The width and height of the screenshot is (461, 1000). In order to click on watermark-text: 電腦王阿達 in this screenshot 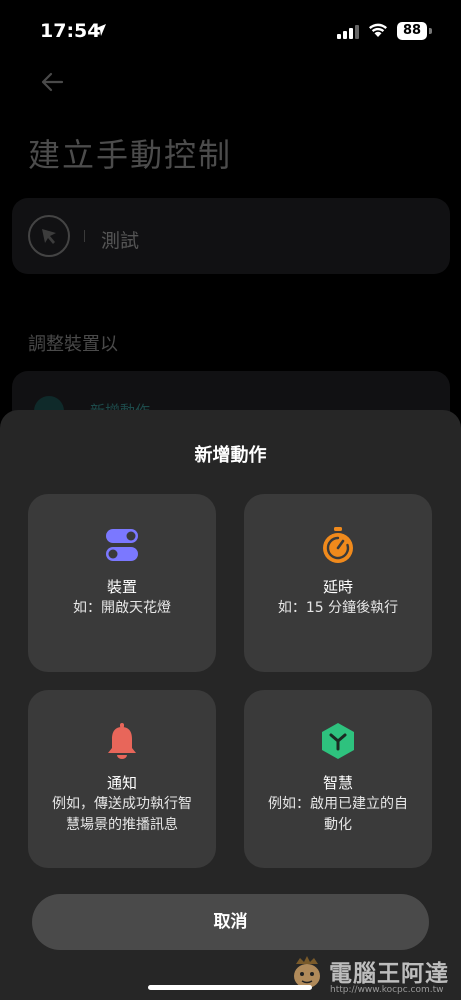, I will do `click(389, 974)`.